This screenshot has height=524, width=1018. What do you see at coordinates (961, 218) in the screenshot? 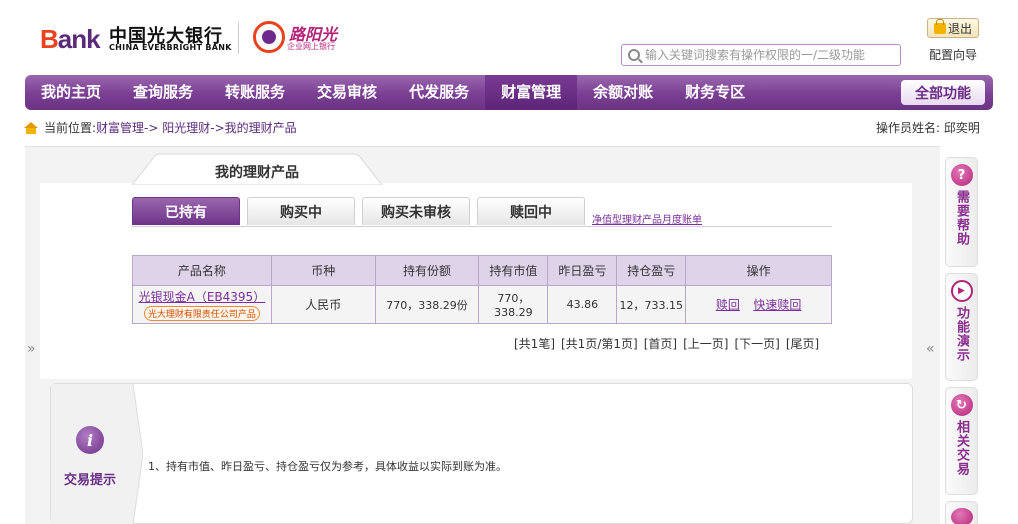
I see `help-label: 需要帮助` at bounding box center [961, 218].